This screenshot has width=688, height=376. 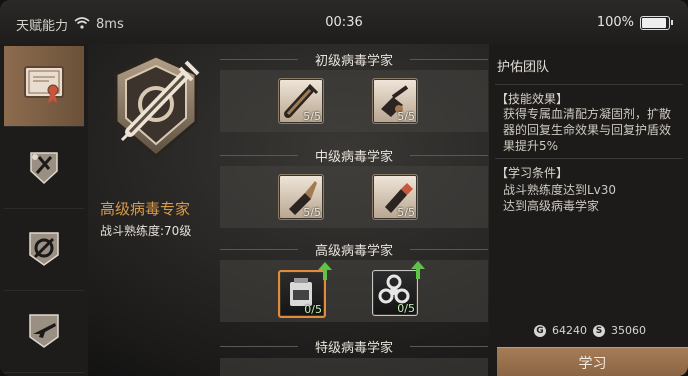 What do you see at coordinates (301, 197) in the screenshot?
I see `skill-intermediate-1: 5/5` at bounding box center [301, 197].